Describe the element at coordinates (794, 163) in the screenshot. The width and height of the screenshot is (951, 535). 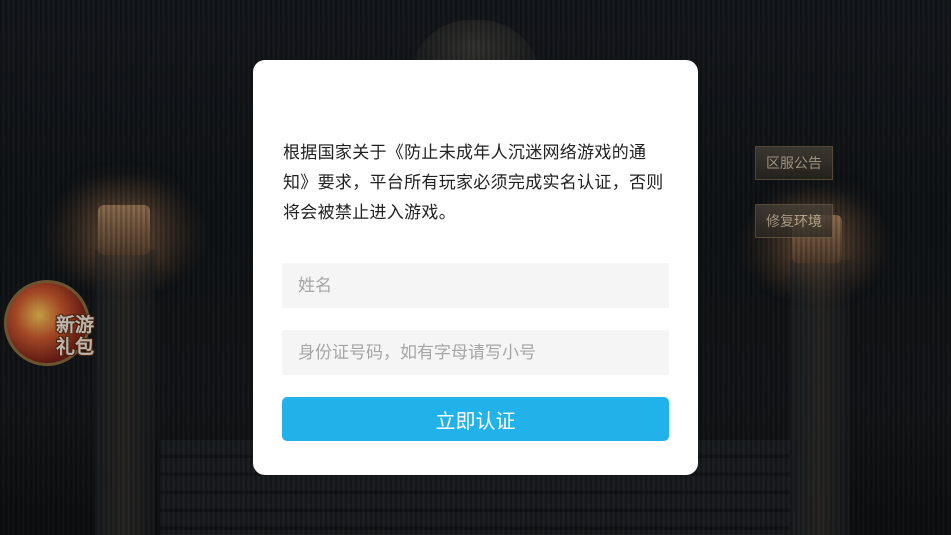
I see `server-notice-button: 区服公告` at that location.